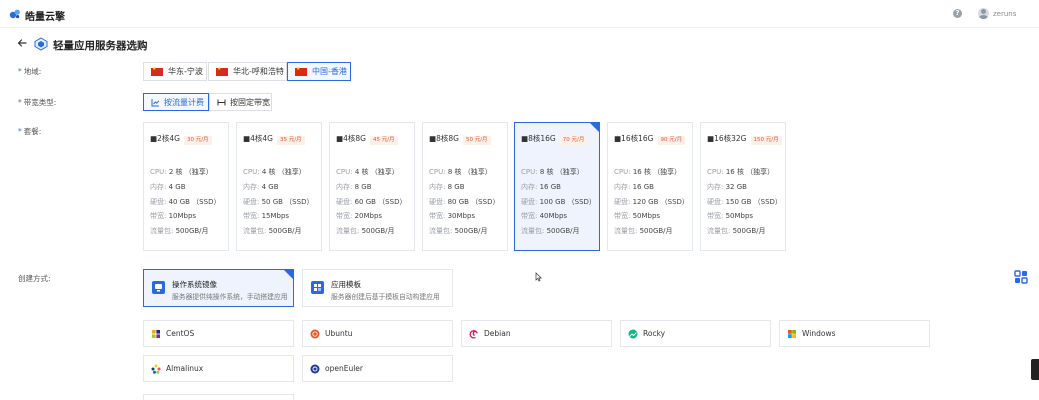 This screenshot has height=400, width=1039. Describe the element at coordinates (538, 138) in the screenshot. I see `package-name: ■8核16G` at that location.